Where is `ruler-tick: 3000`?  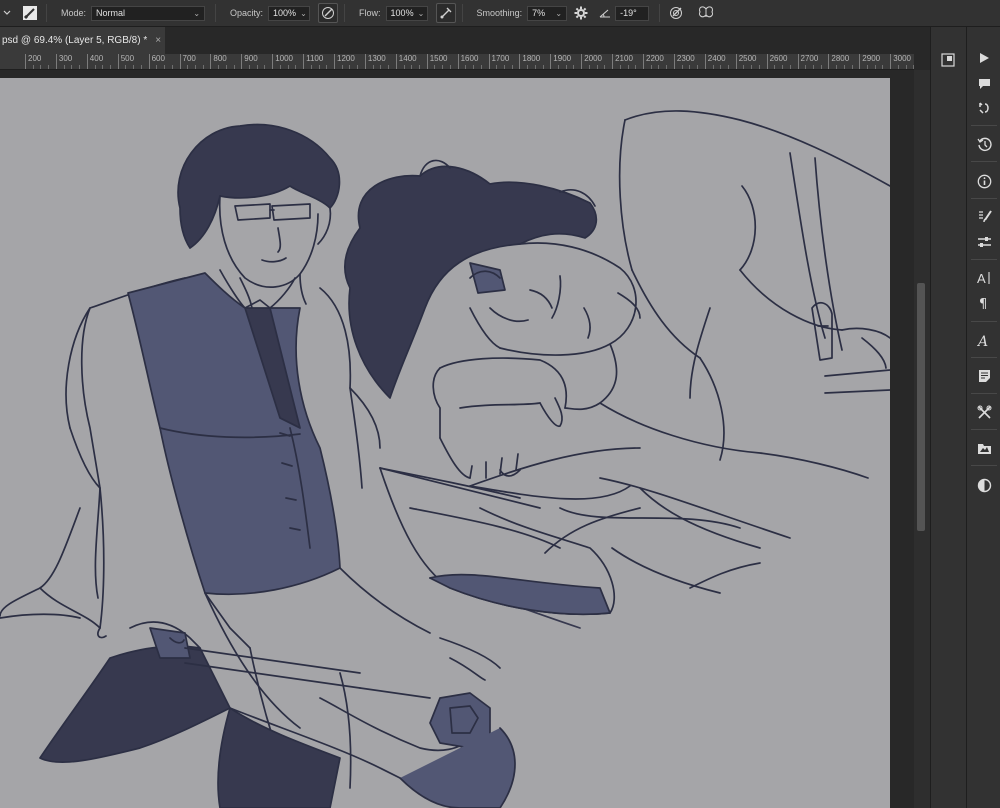 ruler-tick: 3000 is located at coordinates (900, 61).